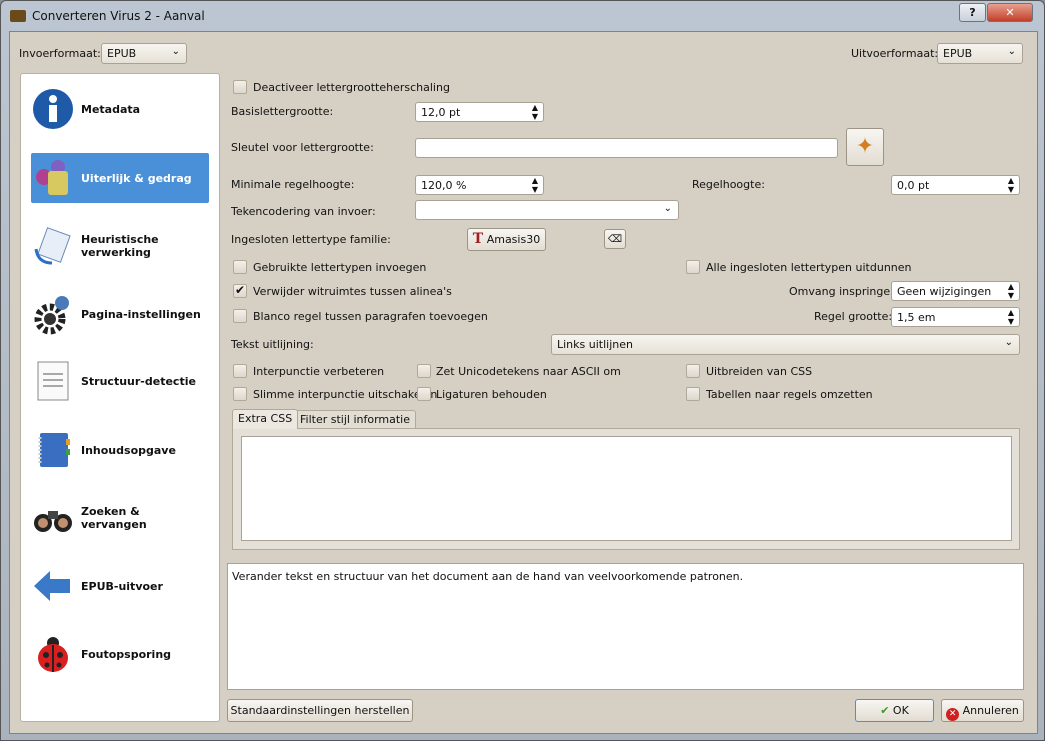  What do you see at coordinates (491, 394) in the screenshot?
I see `keep-ligatures-label: Ligaturen behouden` at bounding box center [491, 394].